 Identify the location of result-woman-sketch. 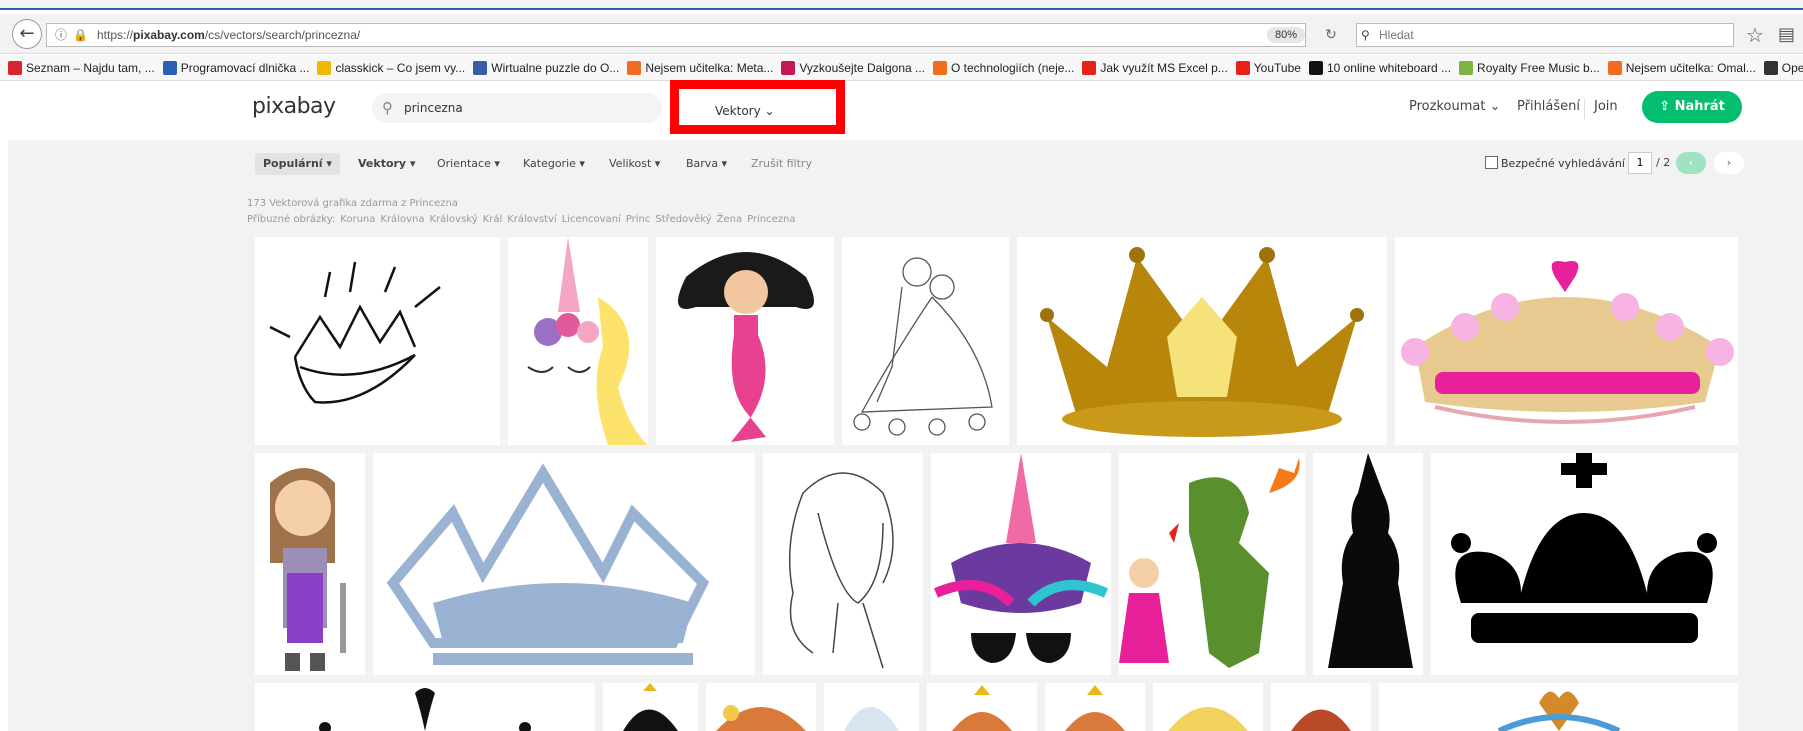
(843, 564).